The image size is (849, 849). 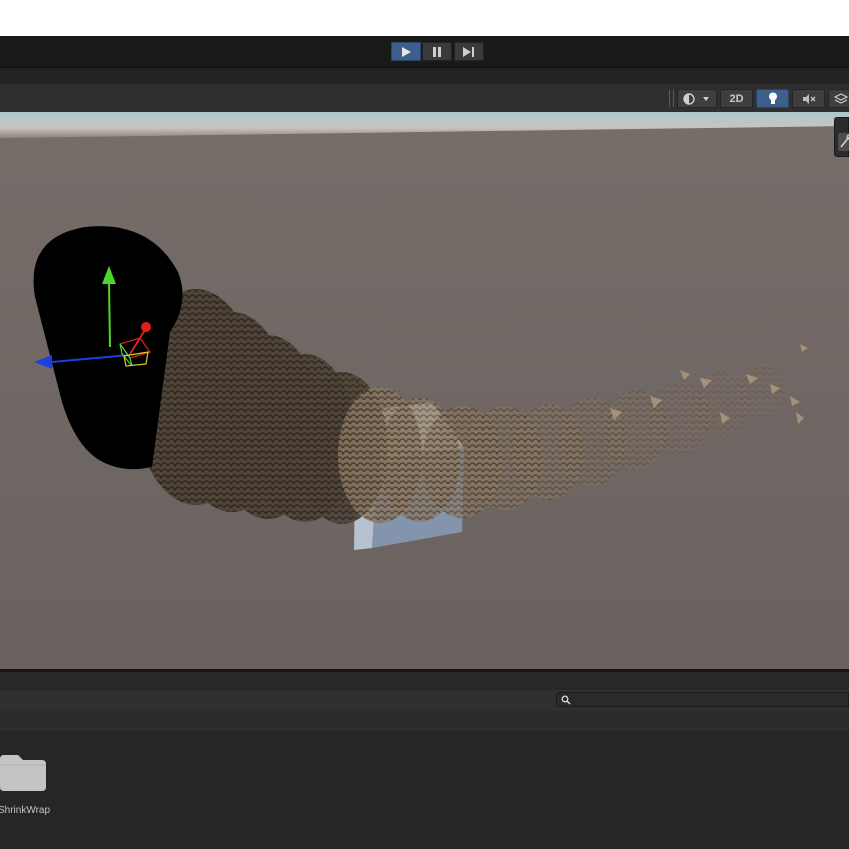 I want to click on scene-tab-strip, so click(x=424, y=76).